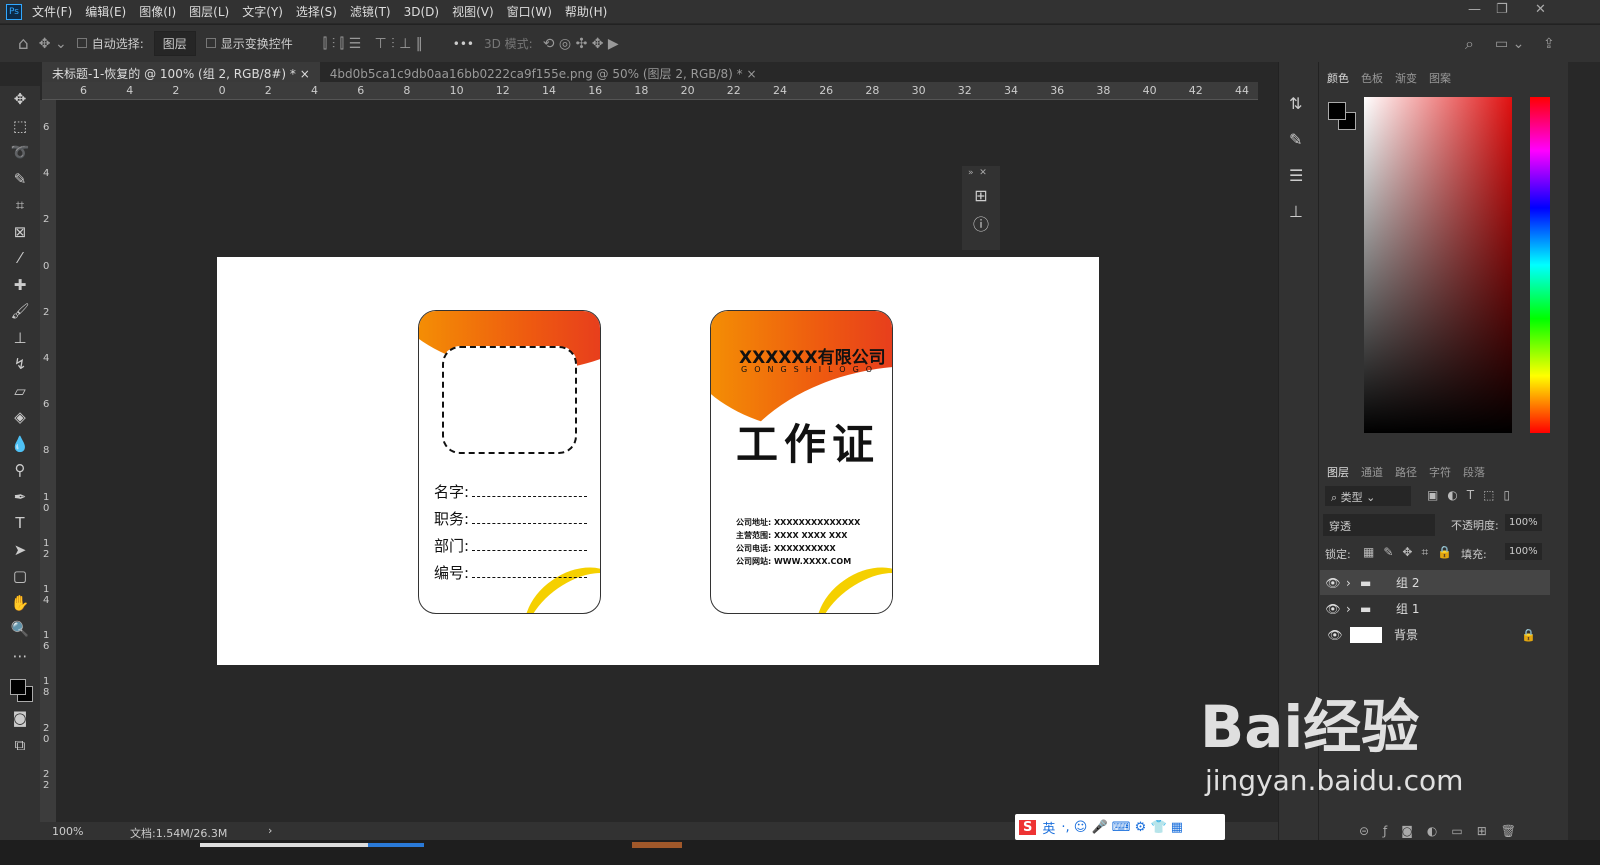  What do you see at coordinates (1474, 9) in the screenshot?
I see `minimize-icon: —` at bounding box center [1474, 9].